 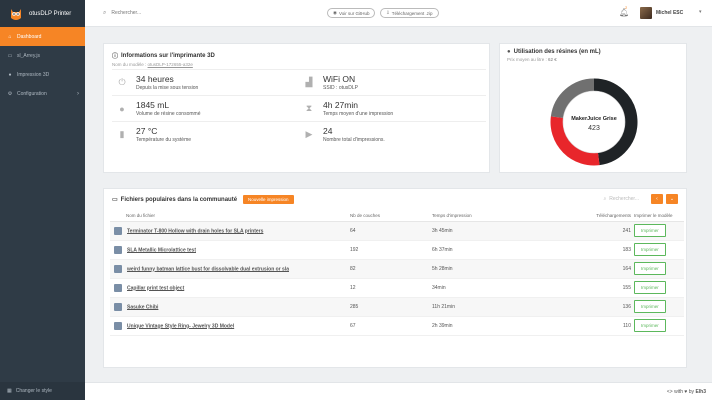 I want to click on print-time-cell: 2h 39min, so click(x=502, y=326).